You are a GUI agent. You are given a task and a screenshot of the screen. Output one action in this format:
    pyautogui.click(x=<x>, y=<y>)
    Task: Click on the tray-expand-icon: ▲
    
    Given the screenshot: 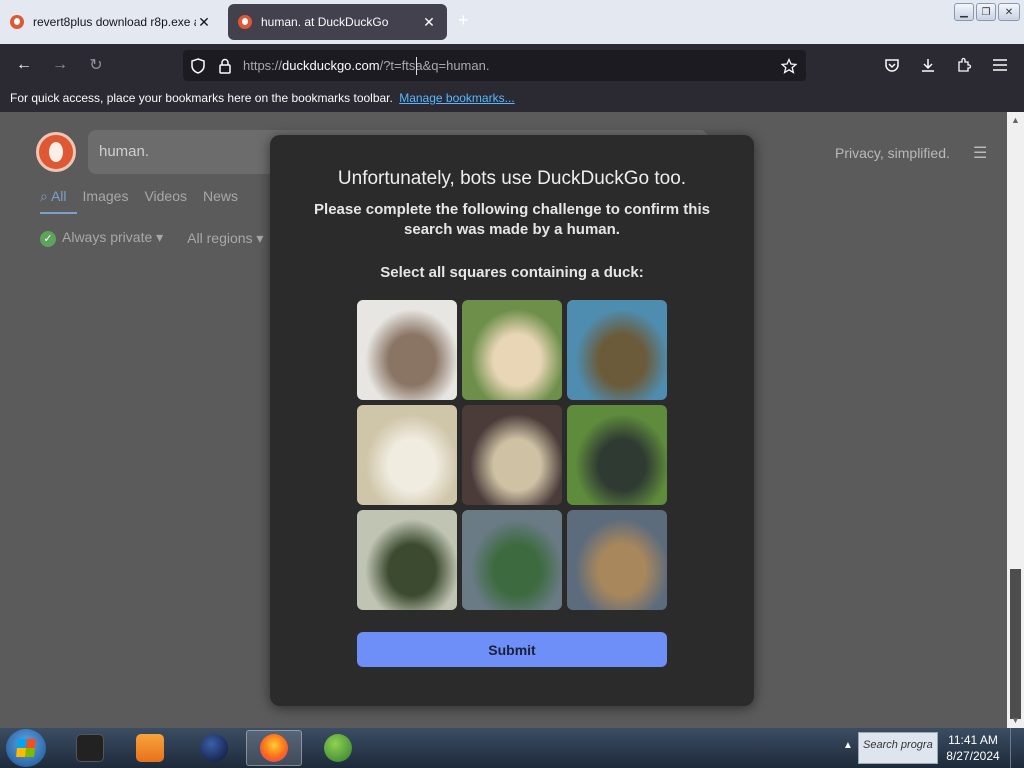 What is the action you would take?
    pyautogui.click(x=848, y=745)
    